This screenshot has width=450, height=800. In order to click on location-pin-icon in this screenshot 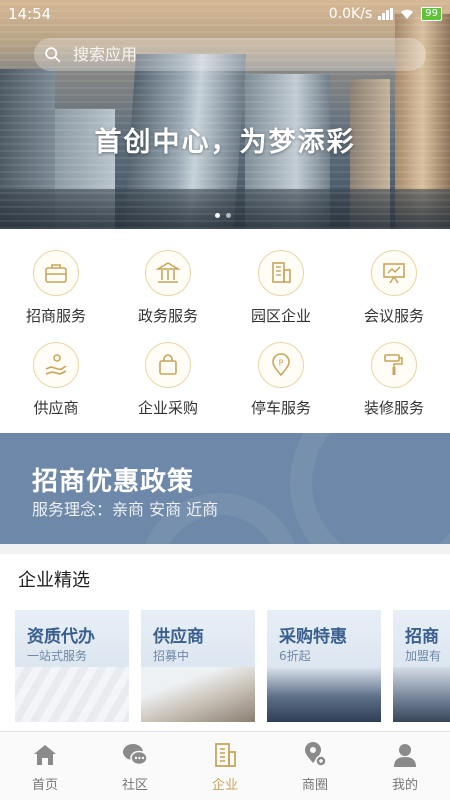, I will do `click(316, 754)`.